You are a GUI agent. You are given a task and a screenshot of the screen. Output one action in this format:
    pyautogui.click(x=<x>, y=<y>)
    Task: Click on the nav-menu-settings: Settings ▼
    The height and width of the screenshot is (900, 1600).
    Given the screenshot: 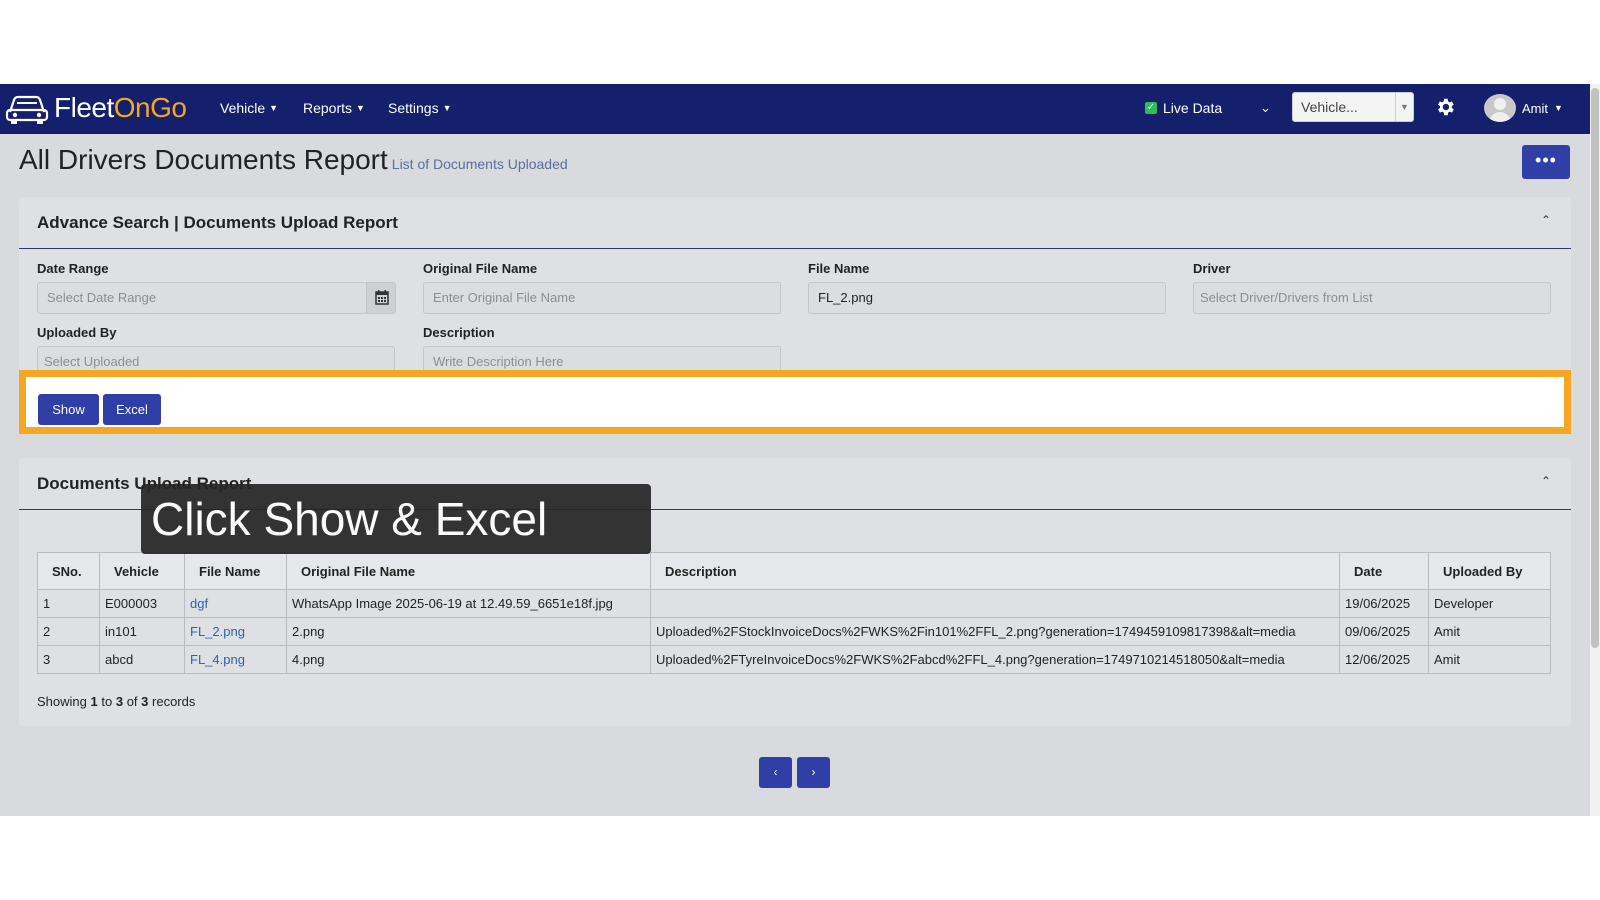 What is the action you would take?
    pyautogui.click(x=420, y=108)
    